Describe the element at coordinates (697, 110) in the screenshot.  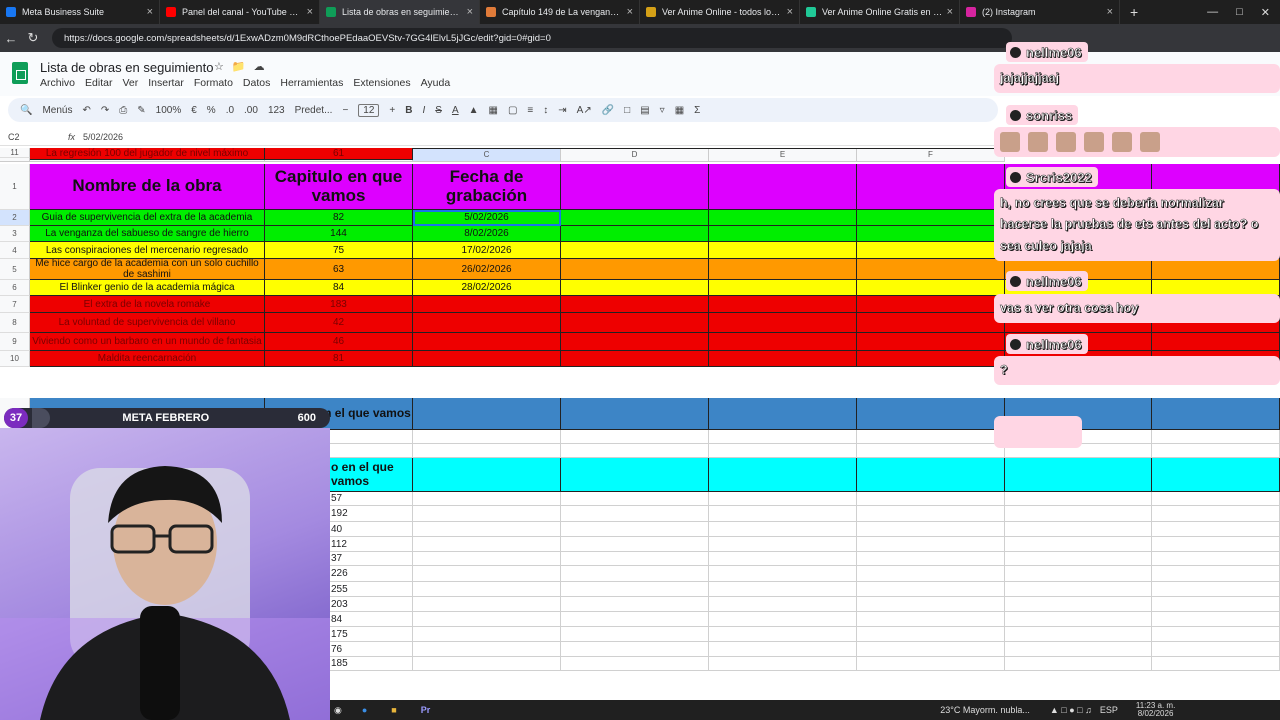
I see `functions-icon: Σ` at that location.